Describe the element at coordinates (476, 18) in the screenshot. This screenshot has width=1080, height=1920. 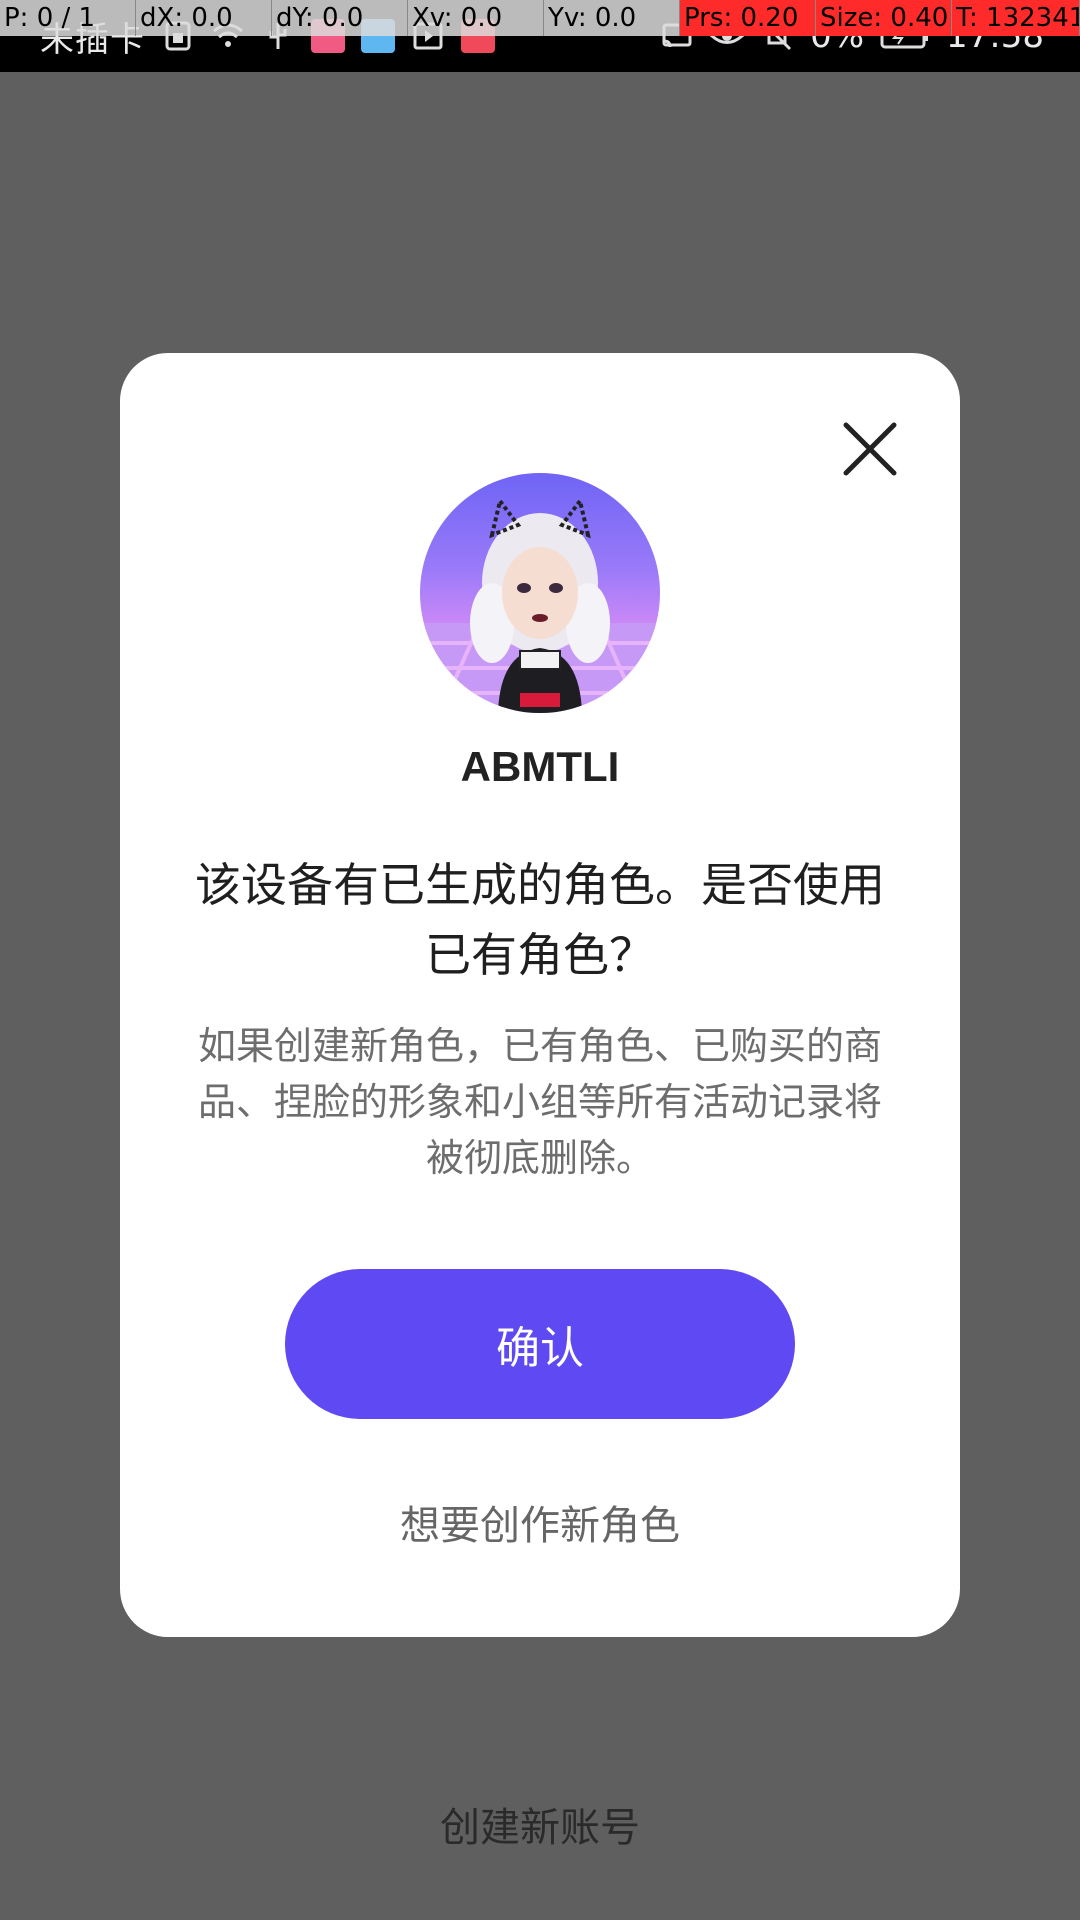
I see `debug-xv: Xv: 0.0` at that location.